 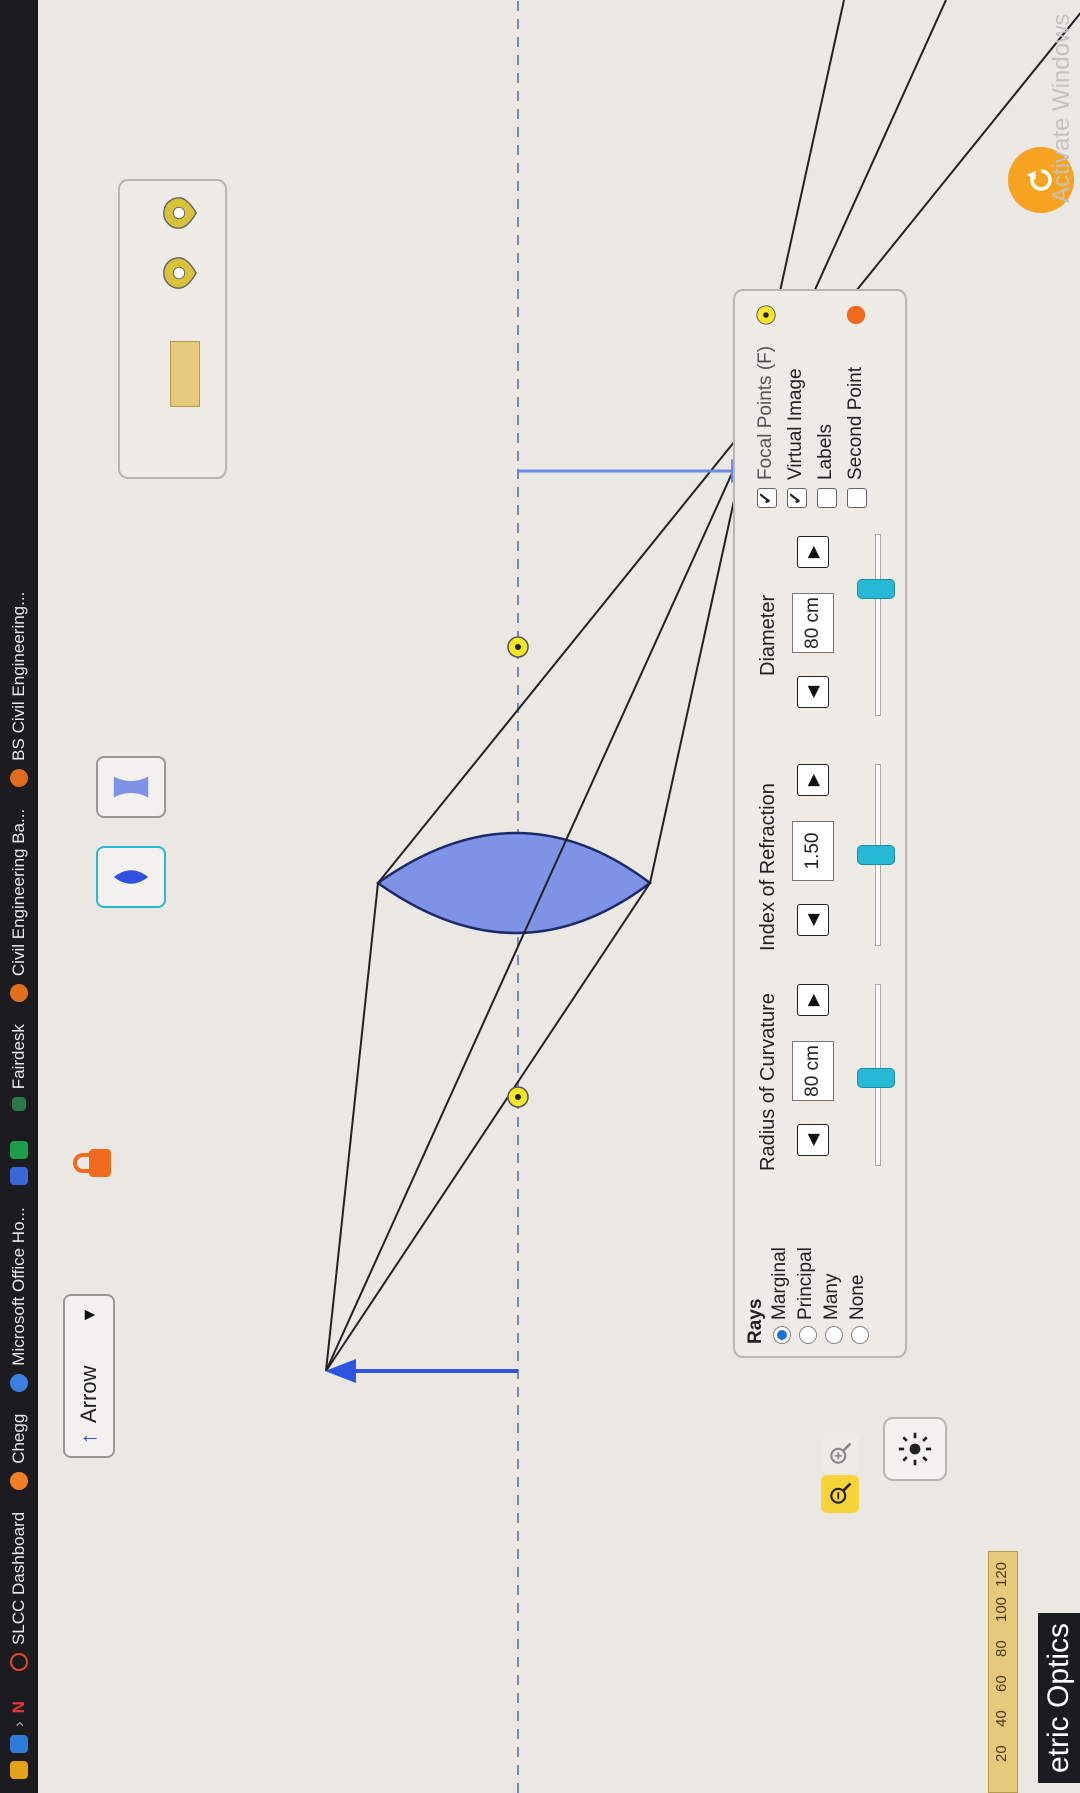 I want to click on convex-lens-button, so click(x=131, y=877).